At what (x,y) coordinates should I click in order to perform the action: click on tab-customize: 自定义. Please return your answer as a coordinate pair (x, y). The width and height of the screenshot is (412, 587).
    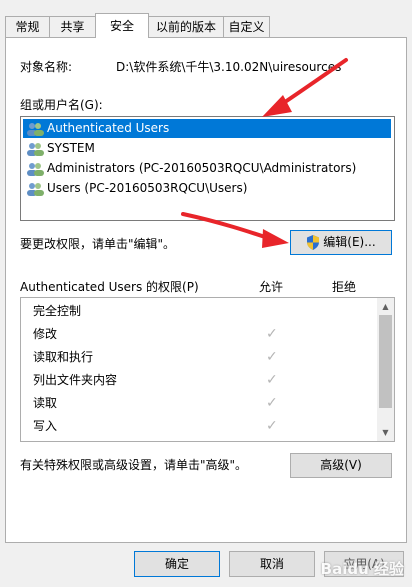
    Looking at the image, I should click on (246, 26).